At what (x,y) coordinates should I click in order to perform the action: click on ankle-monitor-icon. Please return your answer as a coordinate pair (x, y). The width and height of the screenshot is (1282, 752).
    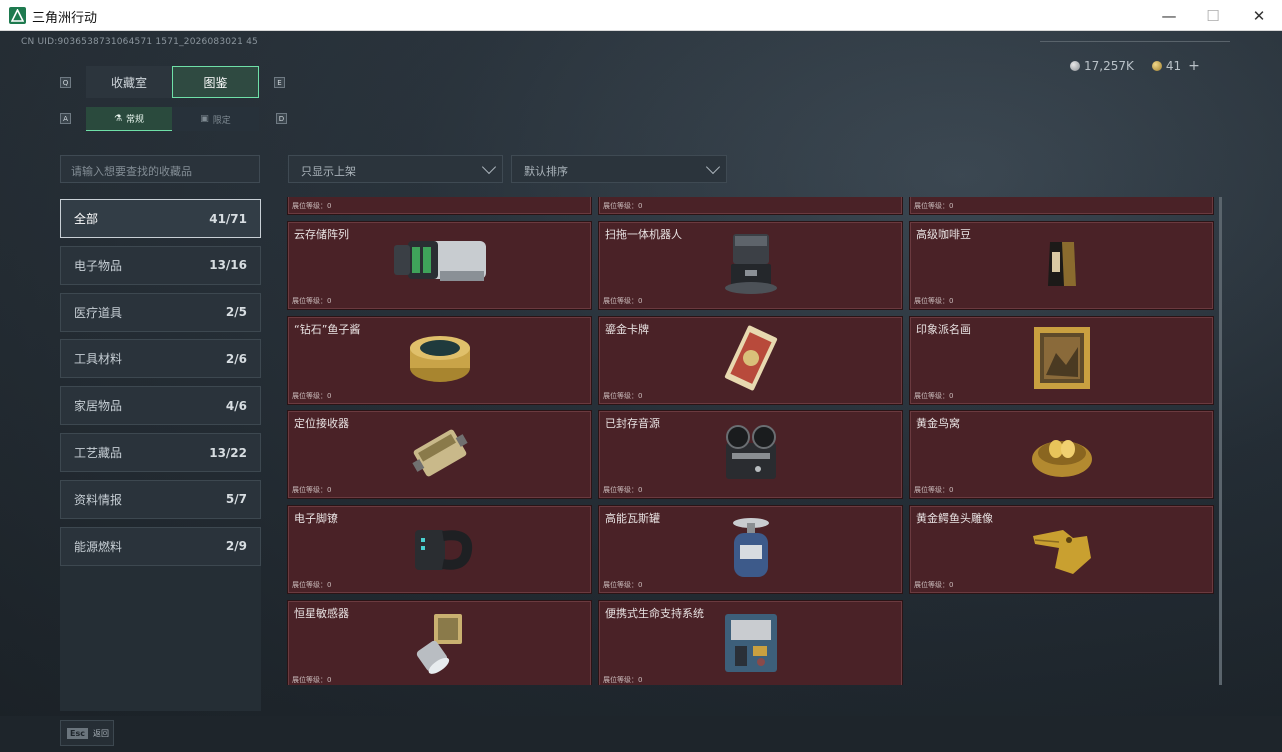
    Looking at the image, I should click on (440, 550).